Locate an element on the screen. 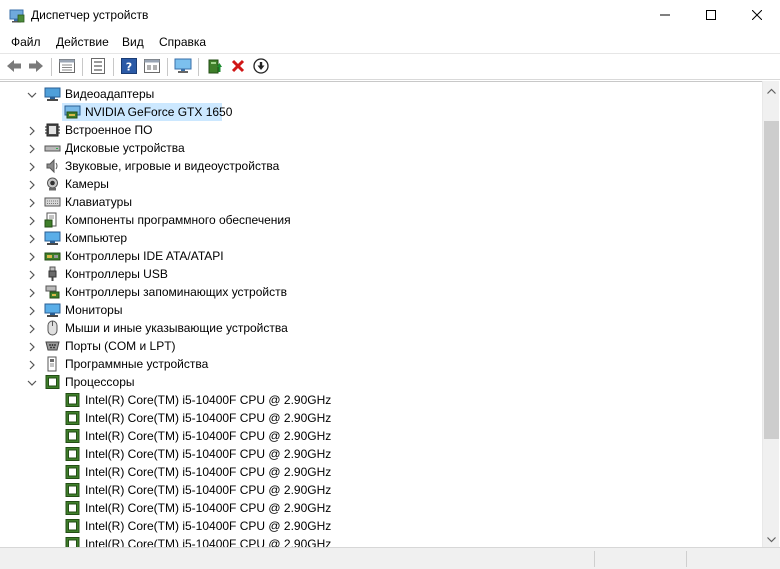 Image resolution: width=780 pixels, height=569 pixels. tree-item-label: Мыши и иные указывающие устройства is located at coordinates (176, 328).